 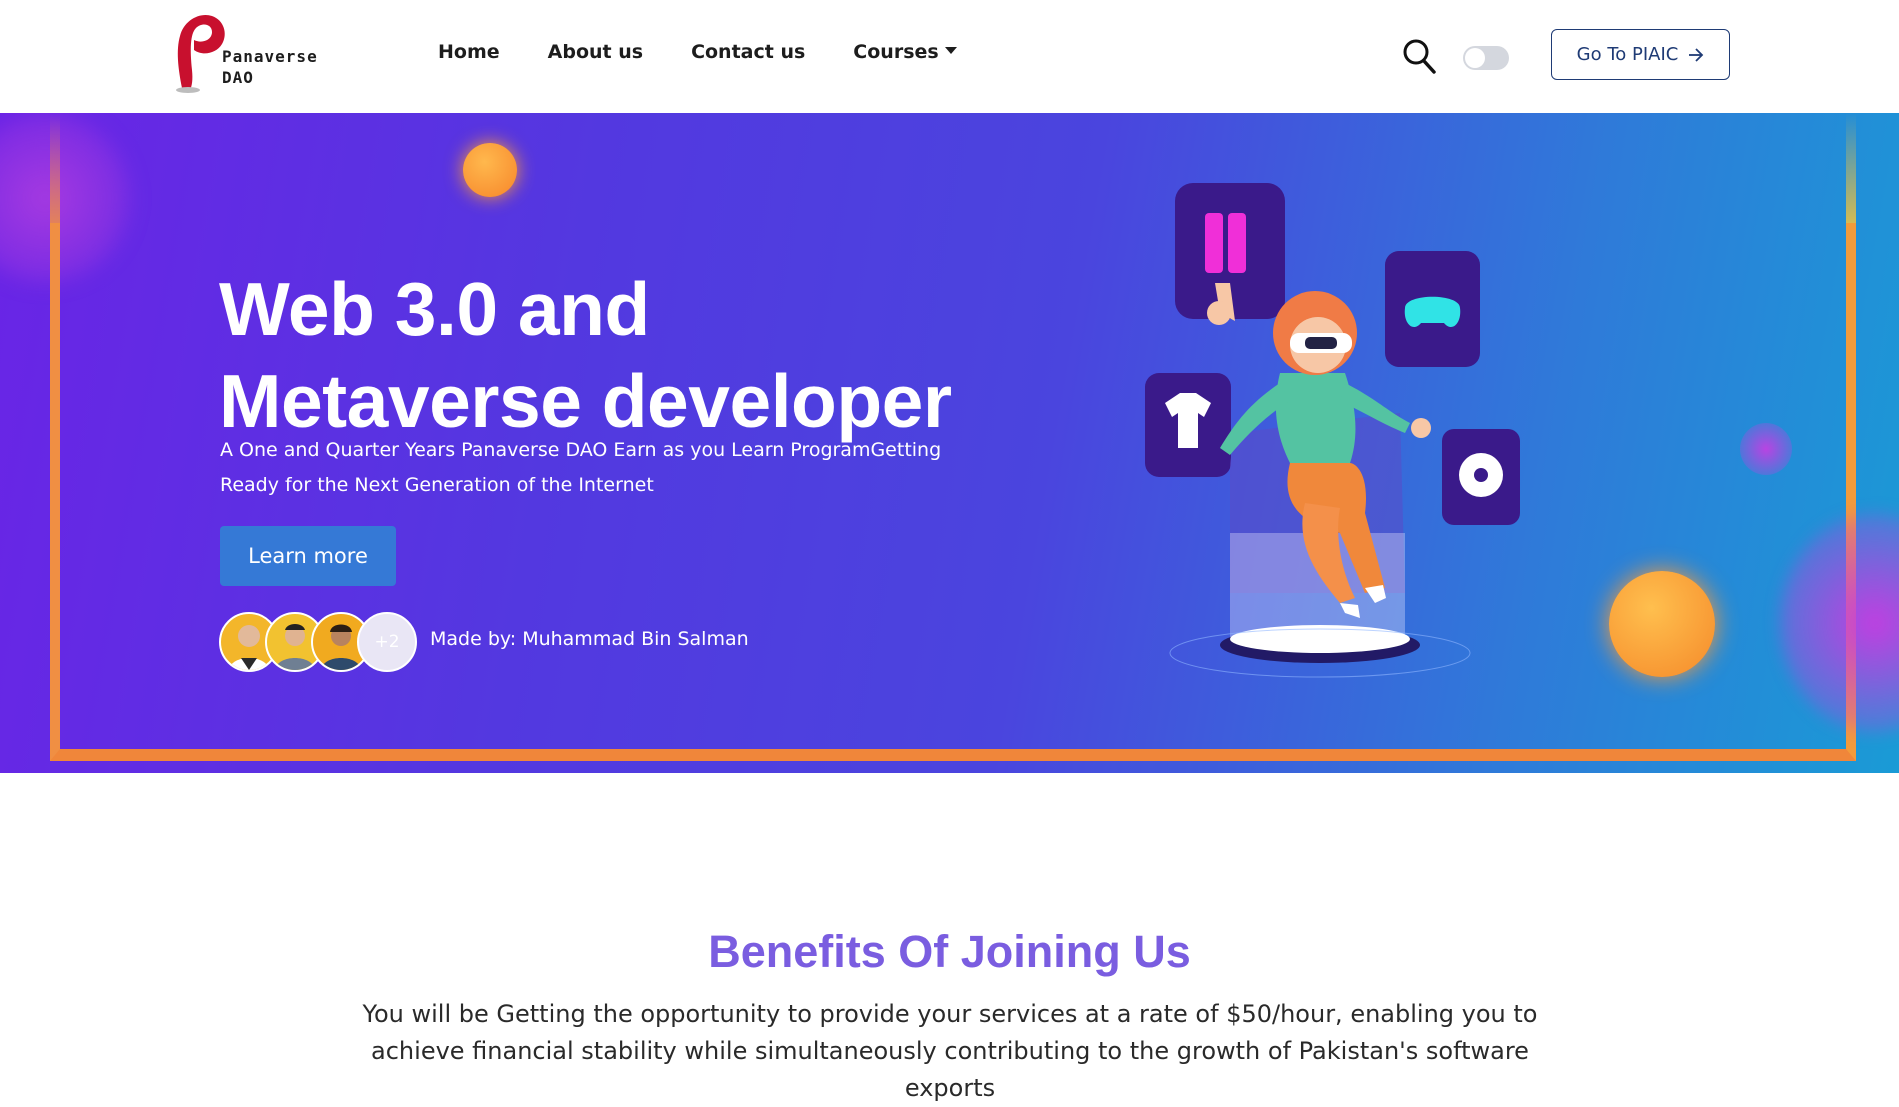 What do you see at coordinates (434, 309) in the screenshot?
I see `hero-title-line-1: Web 3.0 and` at bounding box center [434, 309].